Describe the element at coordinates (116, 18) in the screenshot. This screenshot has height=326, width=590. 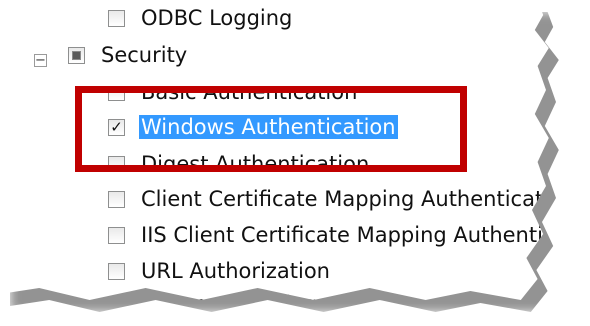
I see `odbc-logging-checkbox` at that location.